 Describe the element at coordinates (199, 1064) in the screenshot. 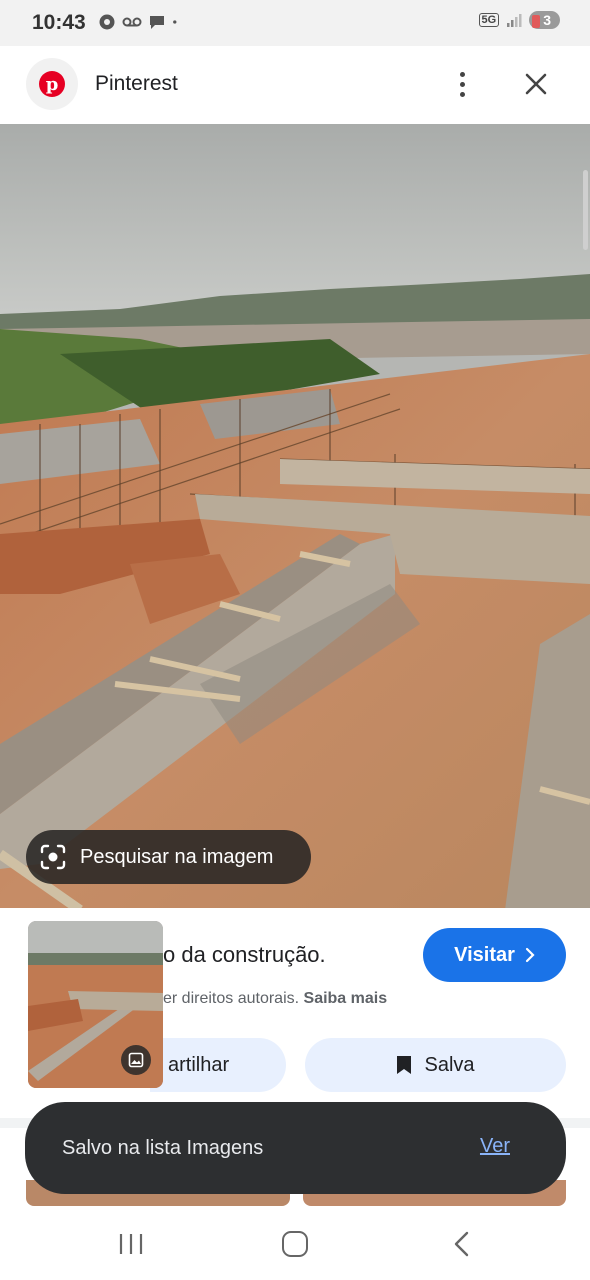

I see `share-label: artilhar` at that location.